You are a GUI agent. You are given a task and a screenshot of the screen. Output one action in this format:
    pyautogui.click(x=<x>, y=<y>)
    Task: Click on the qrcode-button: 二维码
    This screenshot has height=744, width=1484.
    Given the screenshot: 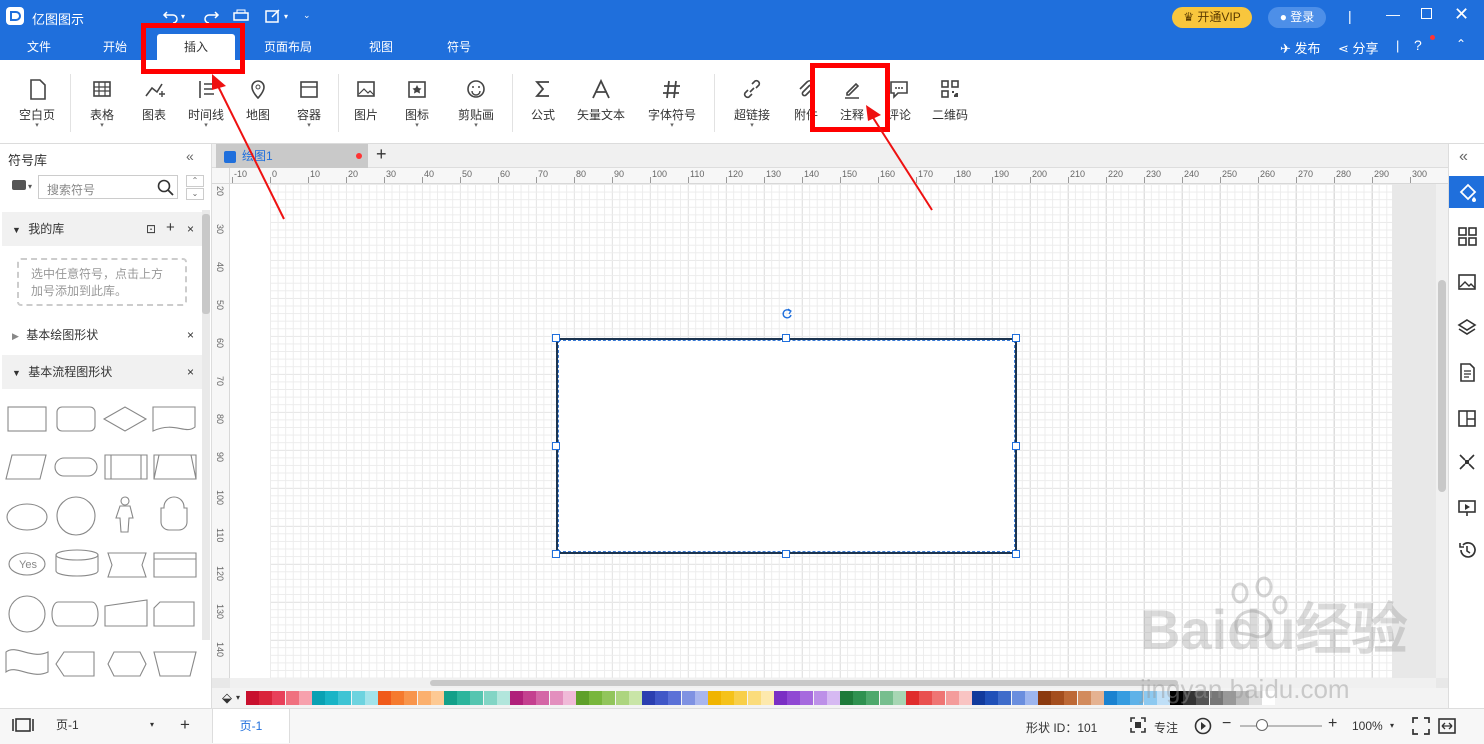 What is the action you would take?
    pyautogui.click(x=950, y=103)
    